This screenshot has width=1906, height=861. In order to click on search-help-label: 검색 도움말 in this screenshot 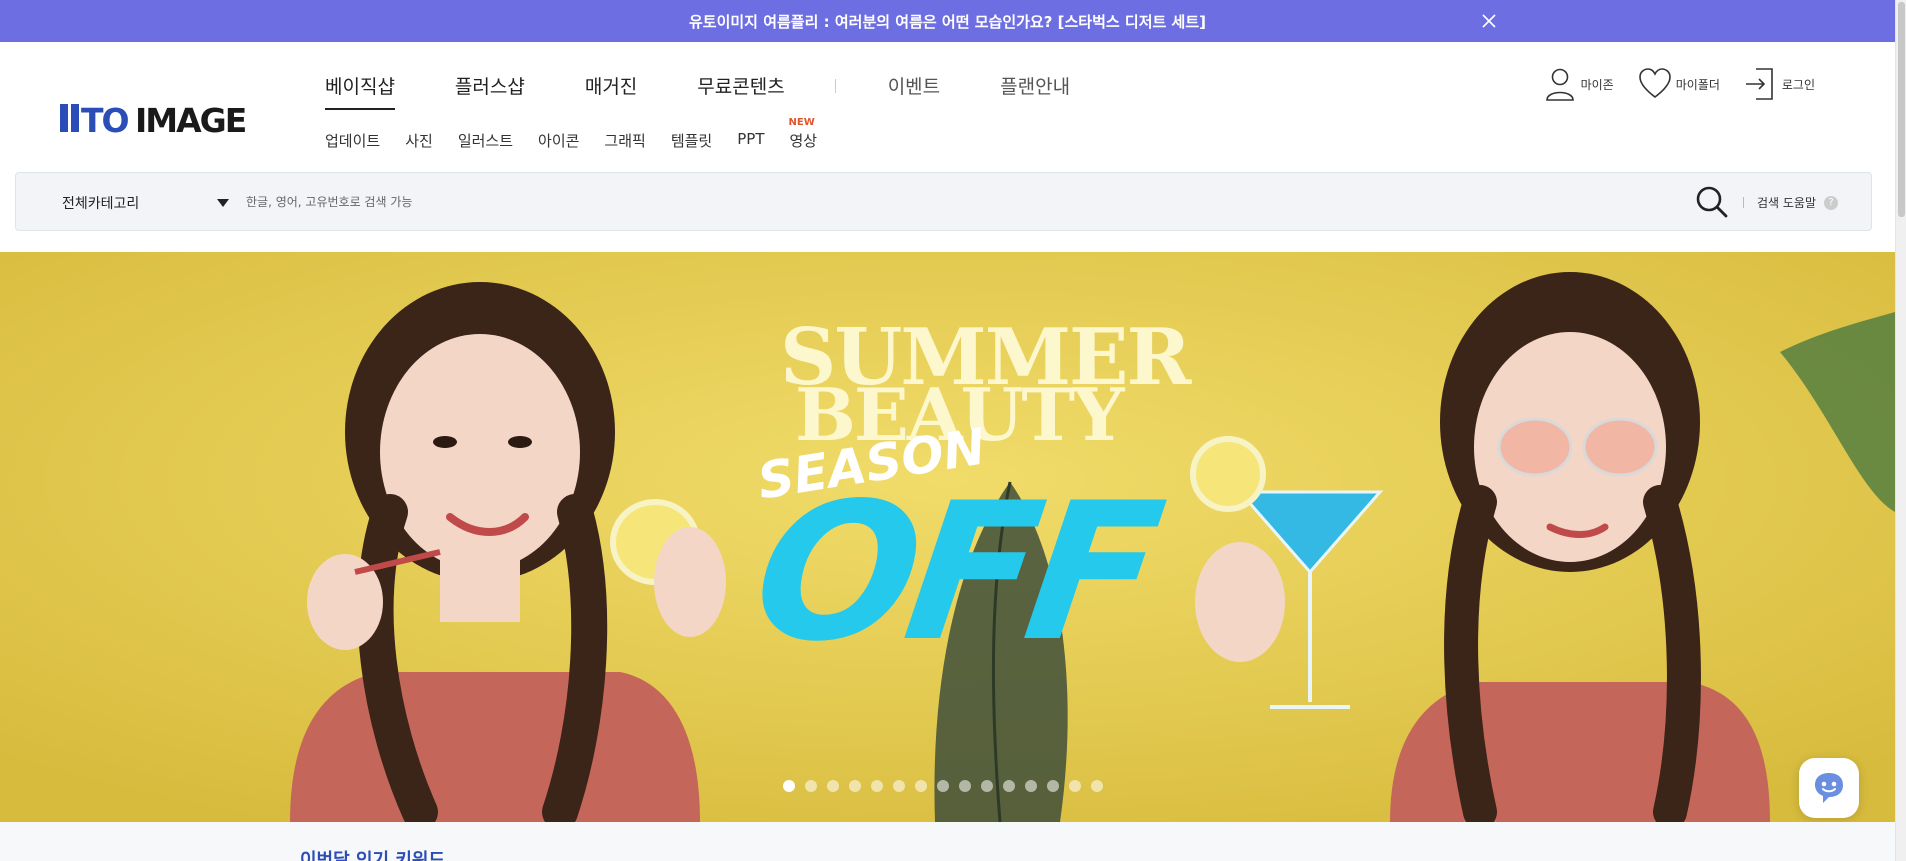, I will do `click(1786, 202)`.